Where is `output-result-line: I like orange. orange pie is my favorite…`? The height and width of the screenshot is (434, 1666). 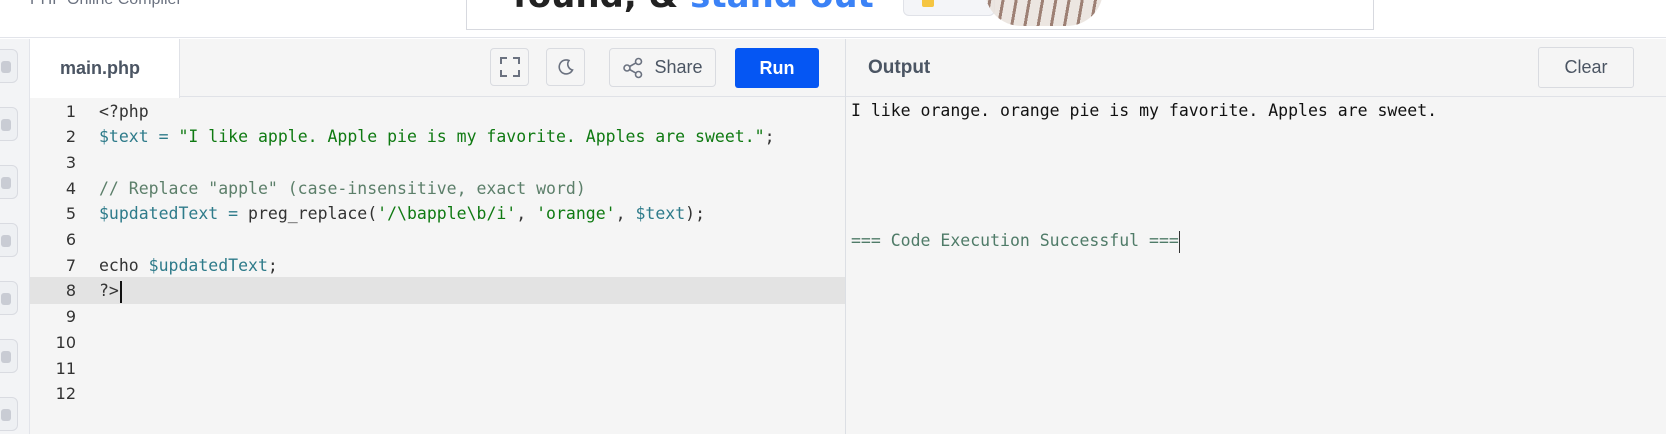 output-result-line: I like orange. orange pie is my favorite… is located at coordinates (1144, 110).